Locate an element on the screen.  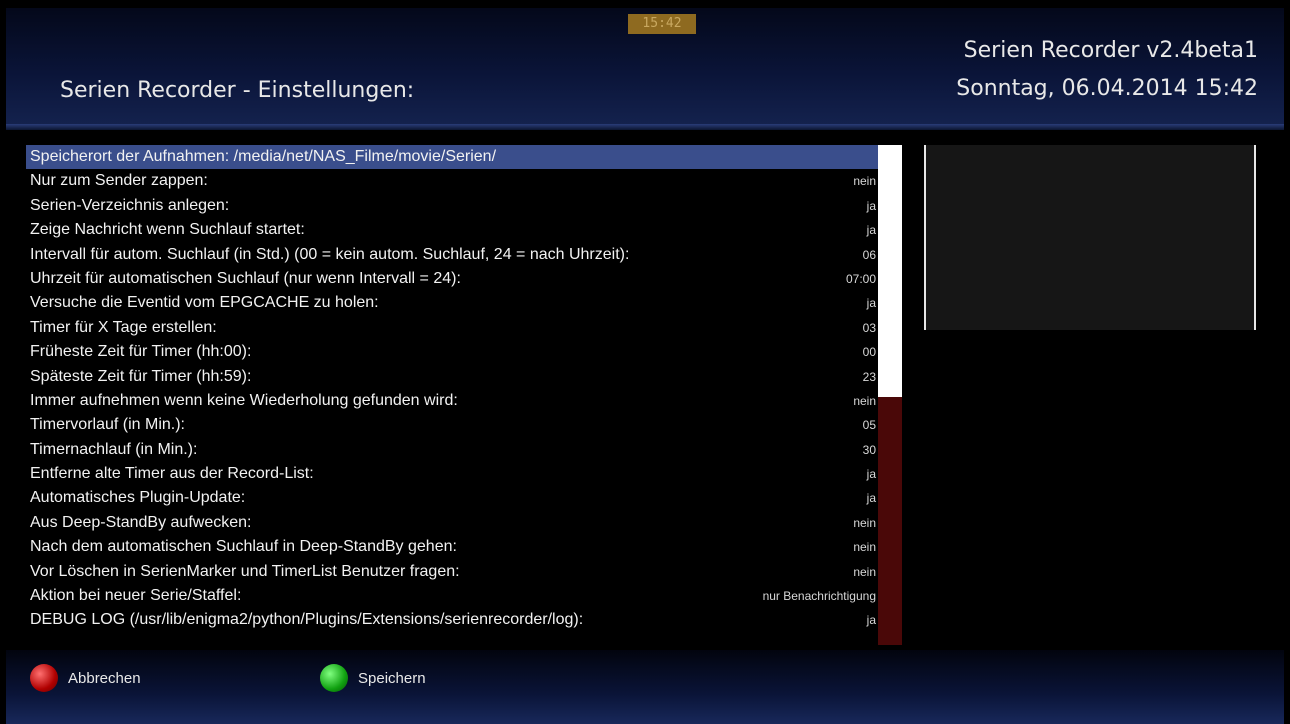
screen-title: Serien Recorder - Einstellungen: is located at coordinates (237, 90).